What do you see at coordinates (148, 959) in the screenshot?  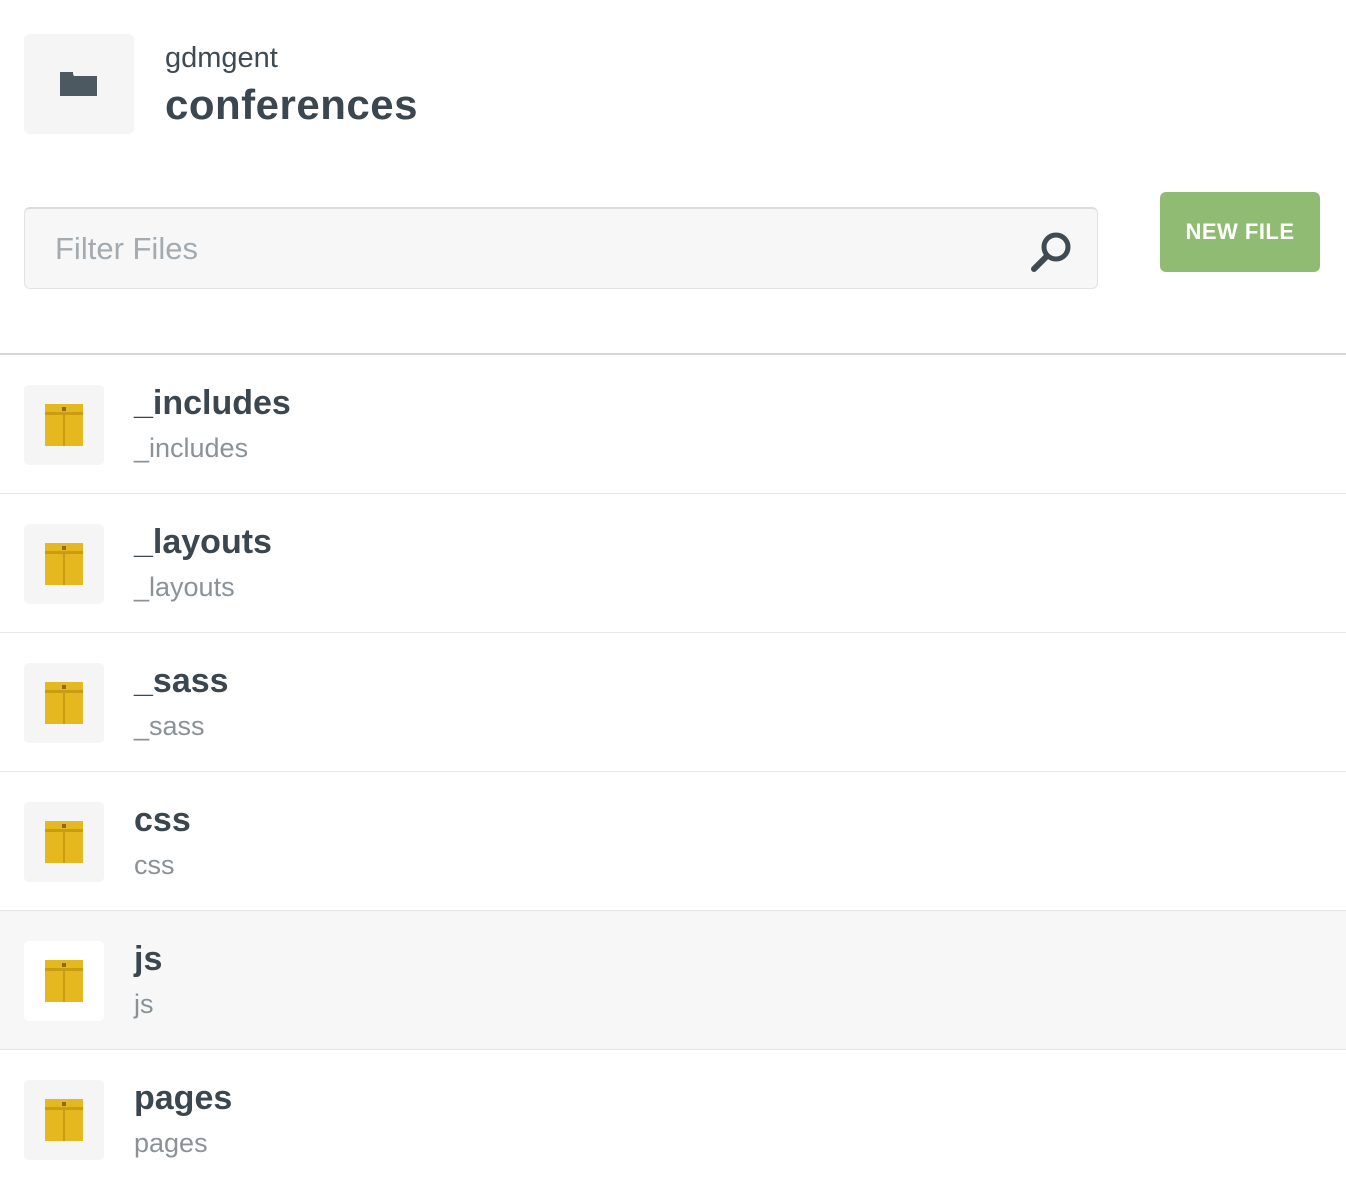 I see `file-name: js` at bounding box center [148, 959].